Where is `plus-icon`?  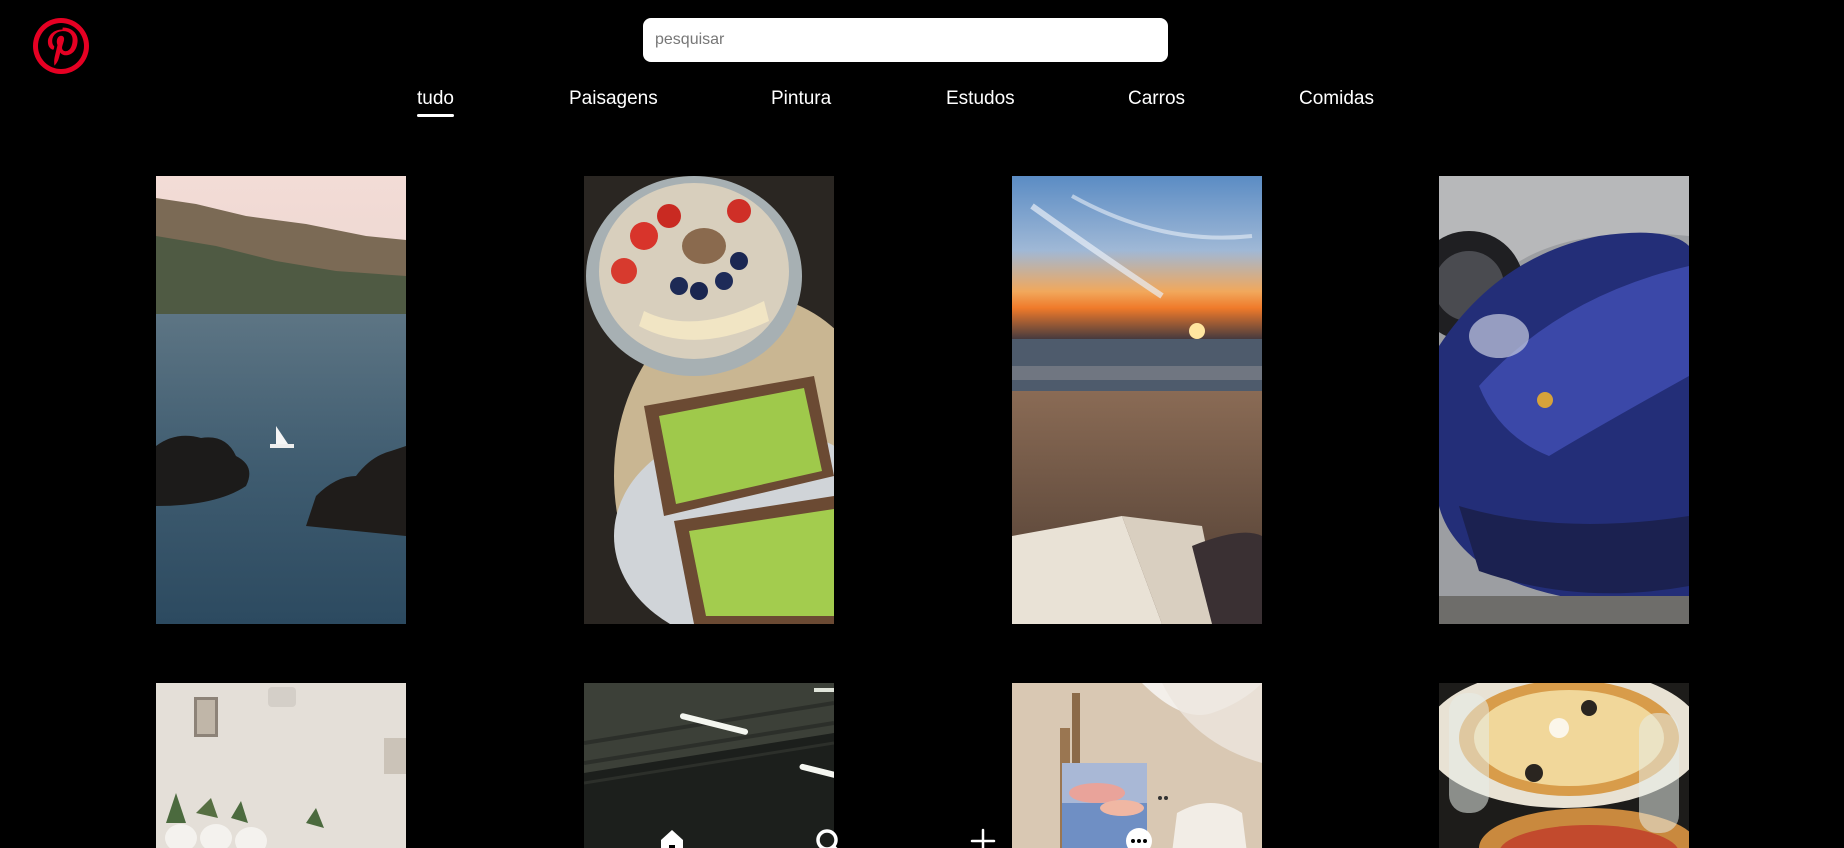
plus-icon is located at coordinates (983, 837).